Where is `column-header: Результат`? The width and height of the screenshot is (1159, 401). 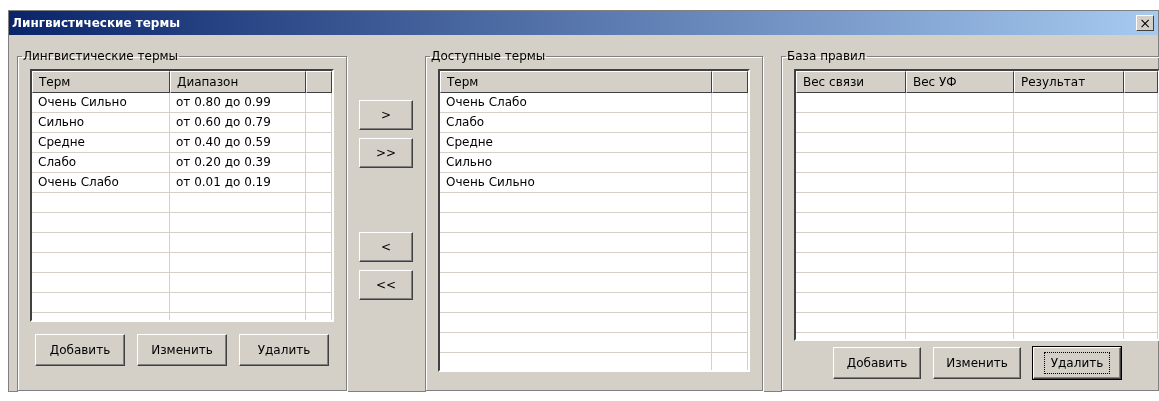 column-header: Результат is located at coordinates (1069, 82).